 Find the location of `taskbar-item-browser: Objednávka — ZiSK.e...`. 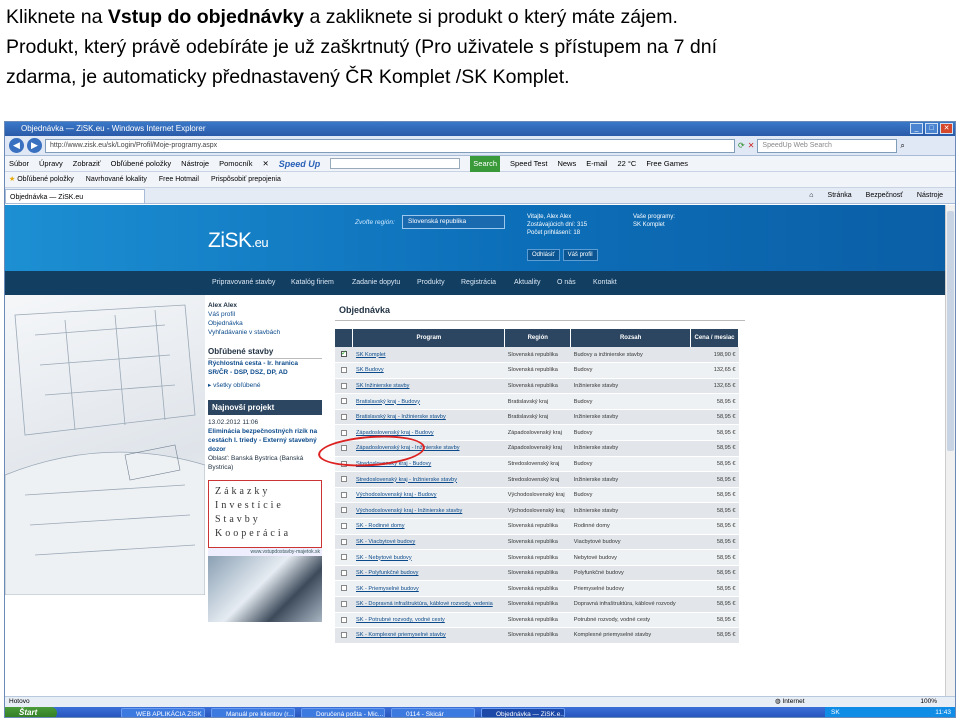

taskbar-item-browser: Objednávka — ZiSK.e... is located at coordinates (523, 712).